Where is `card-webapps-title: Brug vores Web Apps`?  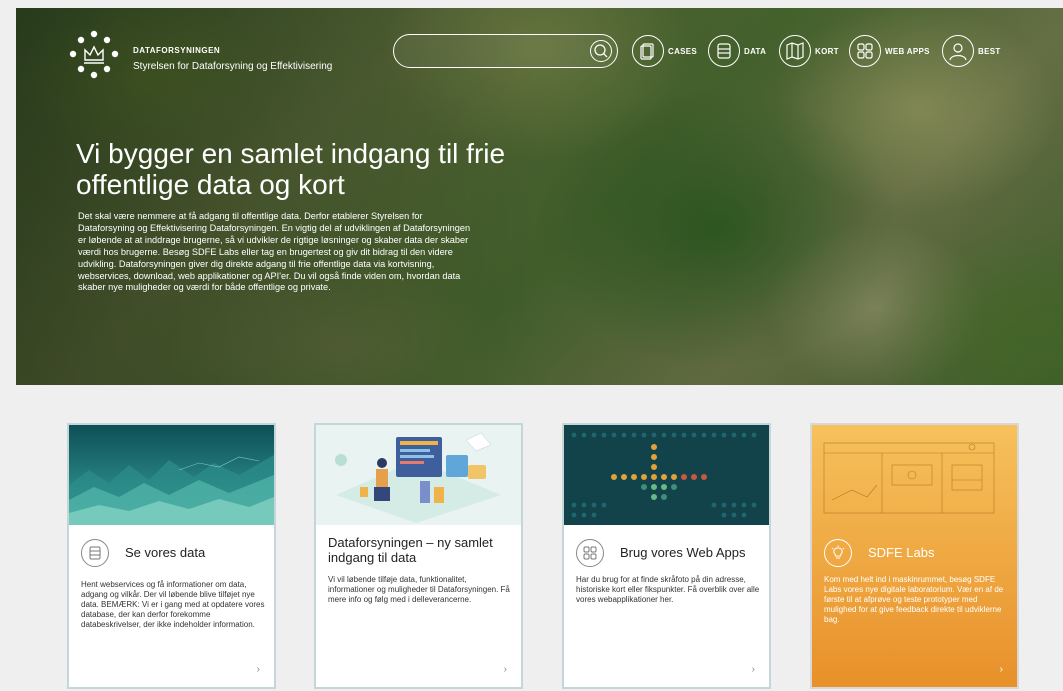
card-webapps-title: Brug vores Web Apps is located at coordinates (683, 552).